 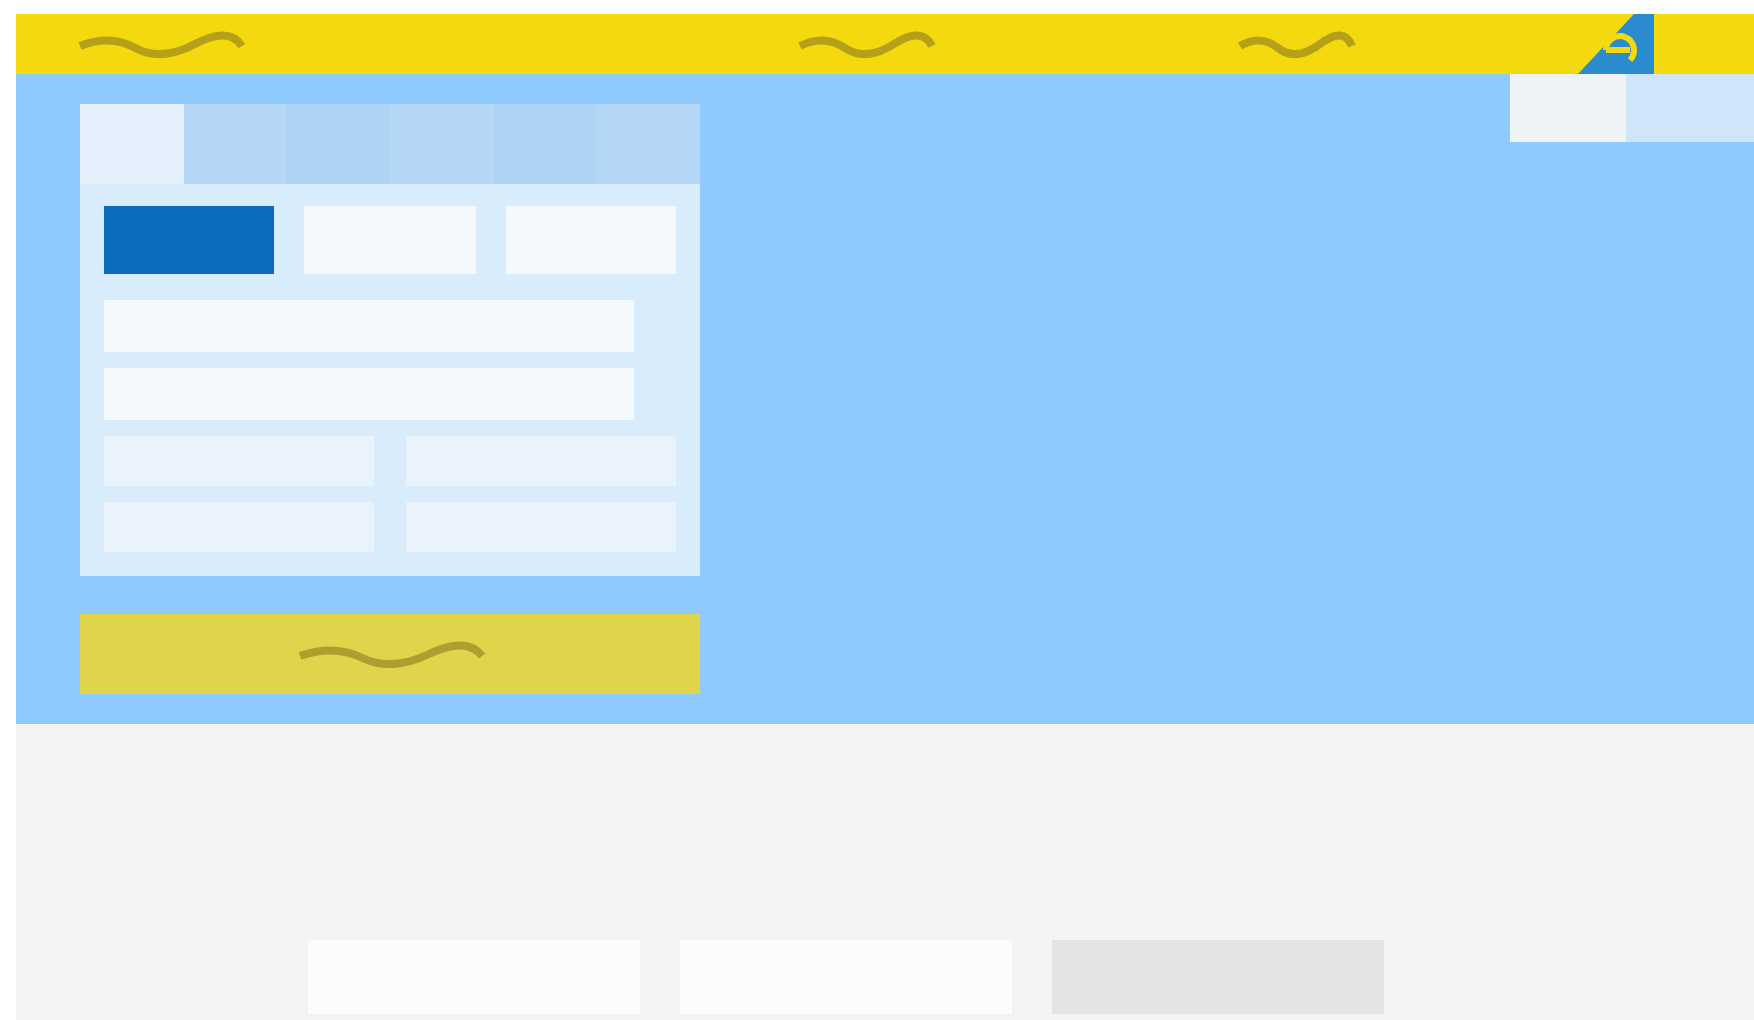 I want to click on search-button, so click(x=390, y=654).